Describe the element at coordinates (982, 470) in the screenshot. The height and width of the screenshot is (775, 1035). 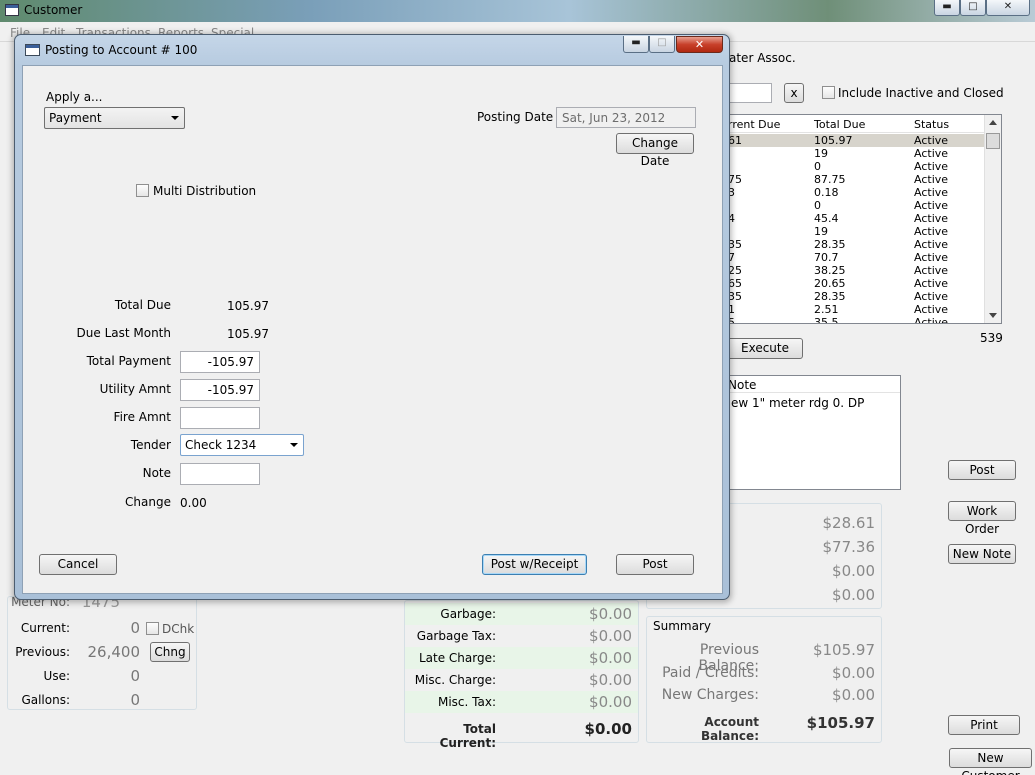
I see `post-button: Post` at that location.